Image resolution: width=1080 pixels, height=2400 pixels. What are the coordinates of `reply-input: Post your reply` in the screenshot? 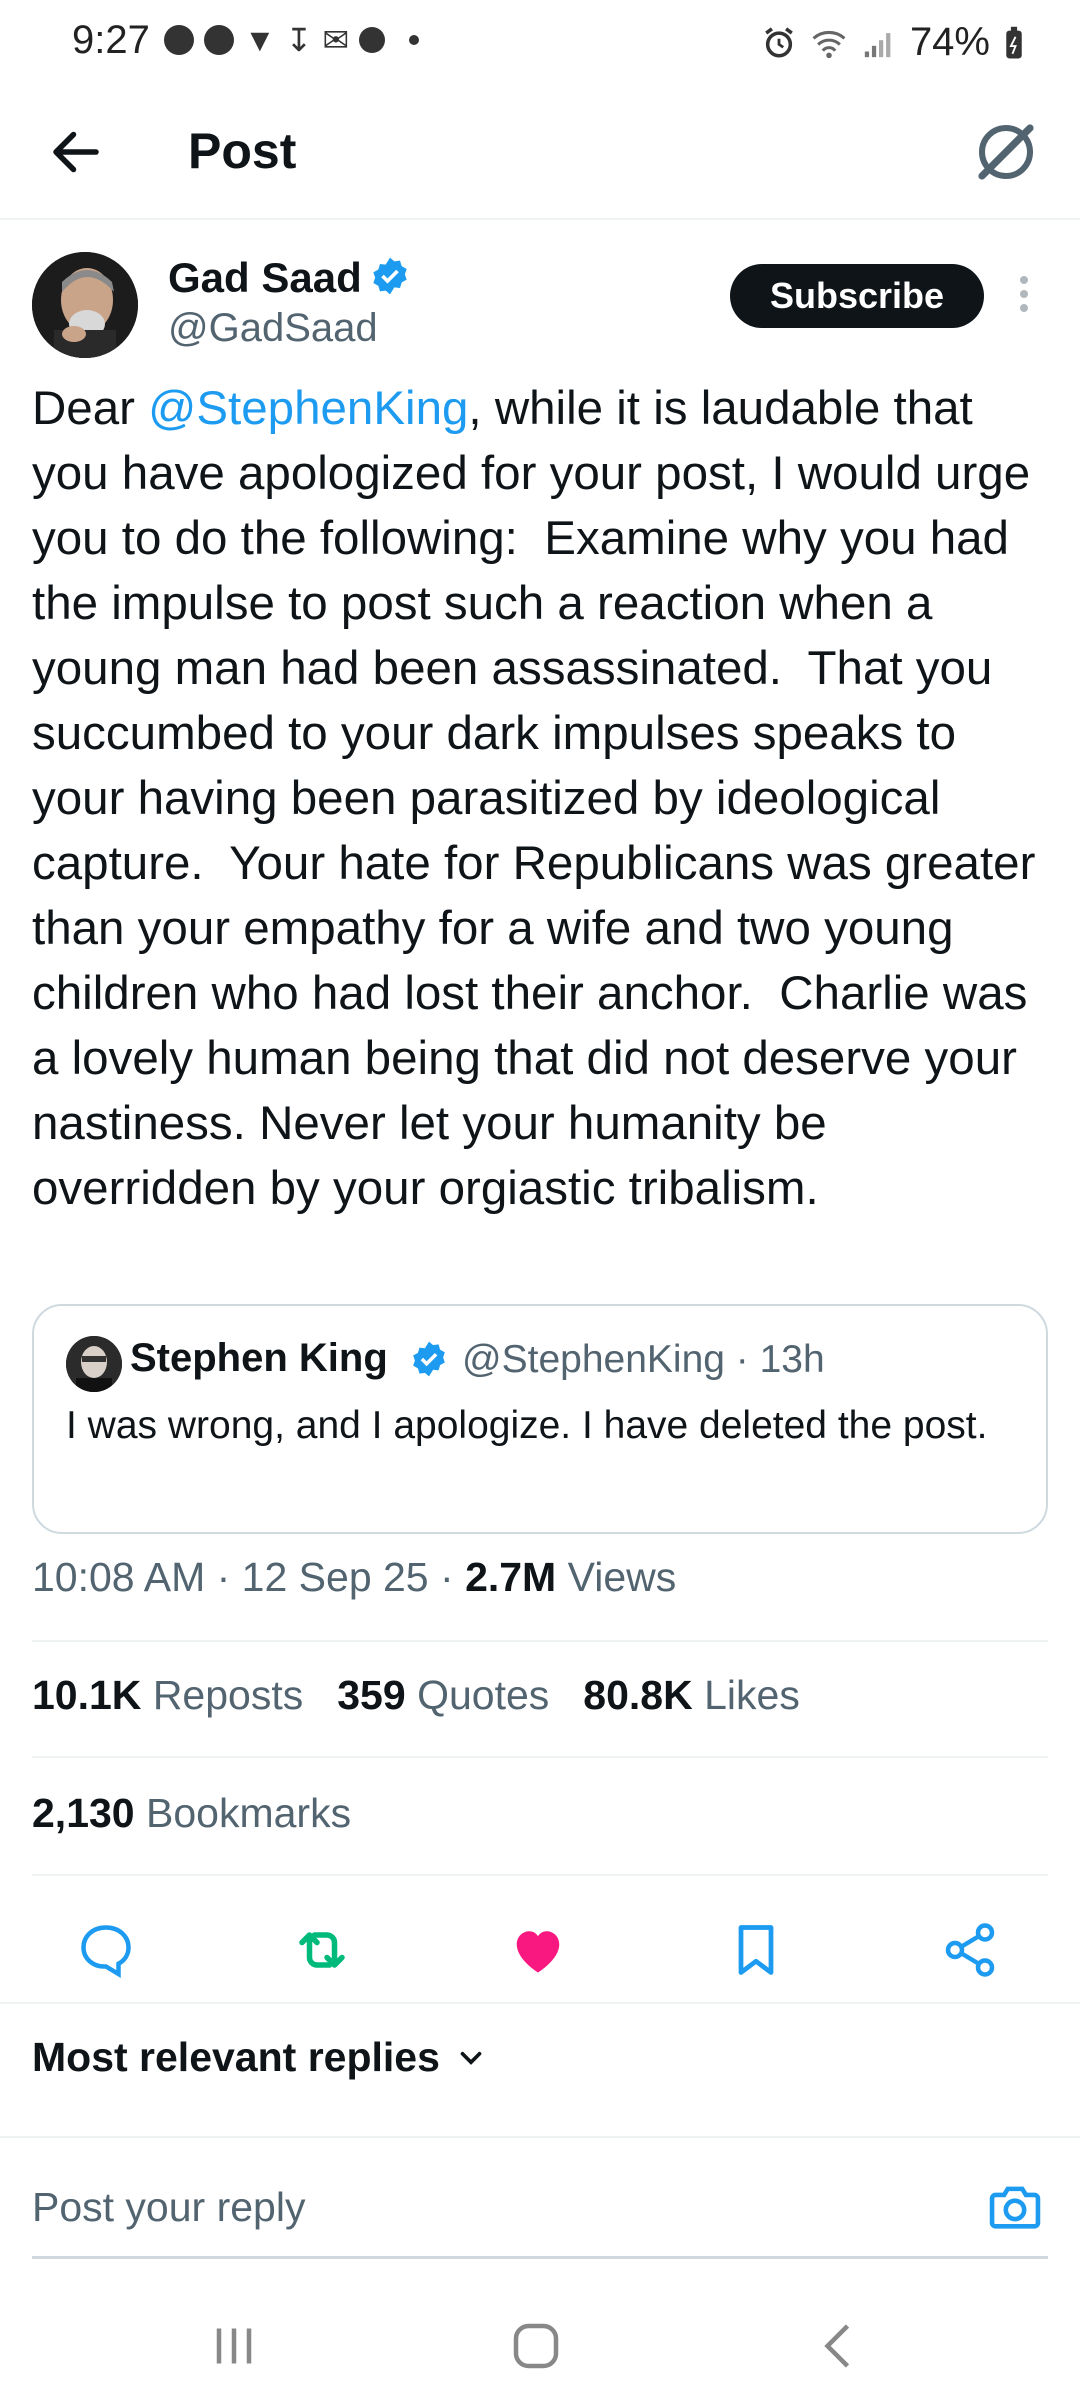 It's located at (168, 2207).